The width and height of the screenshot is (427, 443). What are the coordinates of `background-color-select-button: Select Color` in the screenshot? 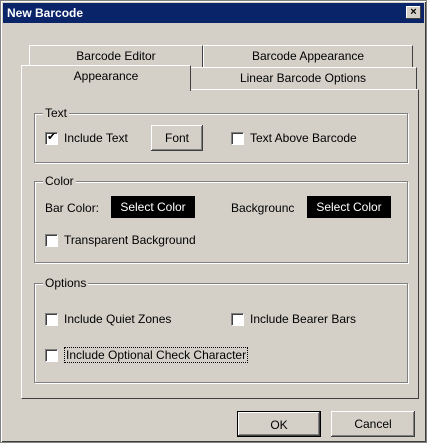 It's located at (349, 207).